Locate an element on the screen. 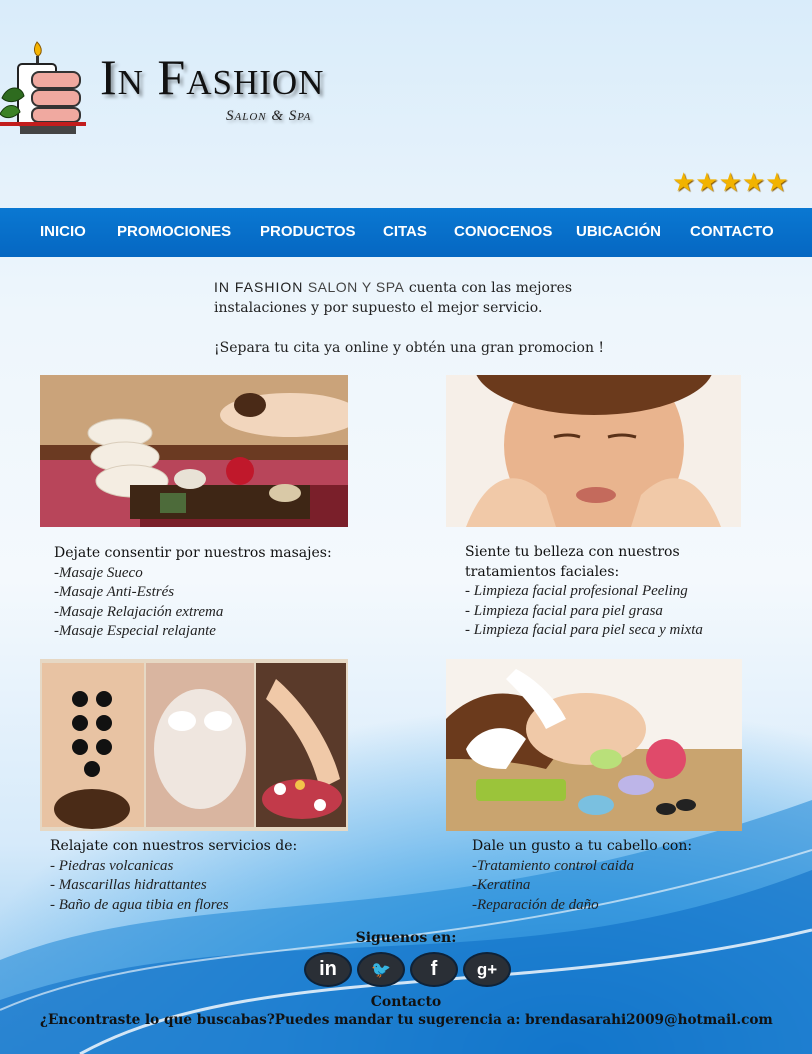 Image resolution: width=812 pixels, height=1054 pixels. twitter-icon: 🐦 is located at coordinates (381, 969).